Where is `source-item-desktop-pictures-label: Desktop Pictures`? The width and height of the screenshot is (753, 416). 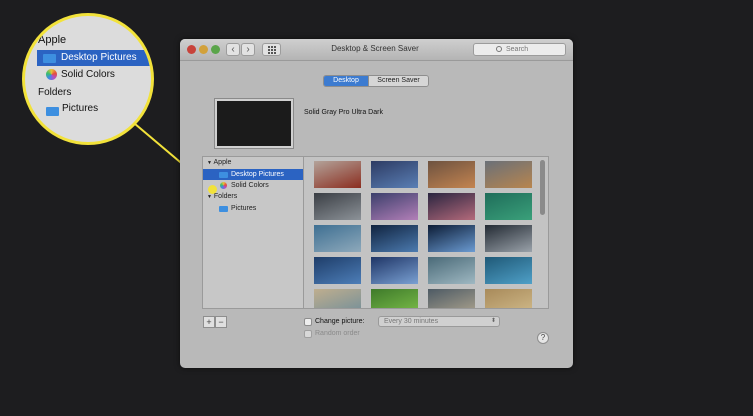 source-item-desktop-pictures-label: Desktop Pictures is located at coordinates (257, 174).